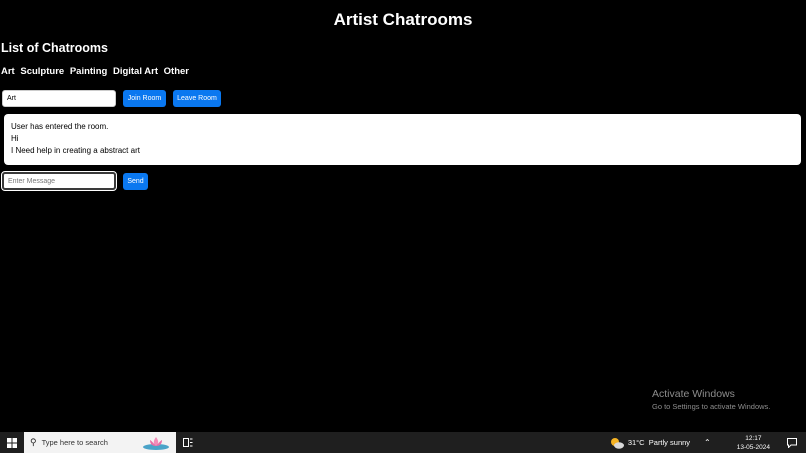 The height and width of the screenshot is (453, 806). Describe the element at coordinates (156, 443) in the screenshot. I see `lotus-icon` at that location.